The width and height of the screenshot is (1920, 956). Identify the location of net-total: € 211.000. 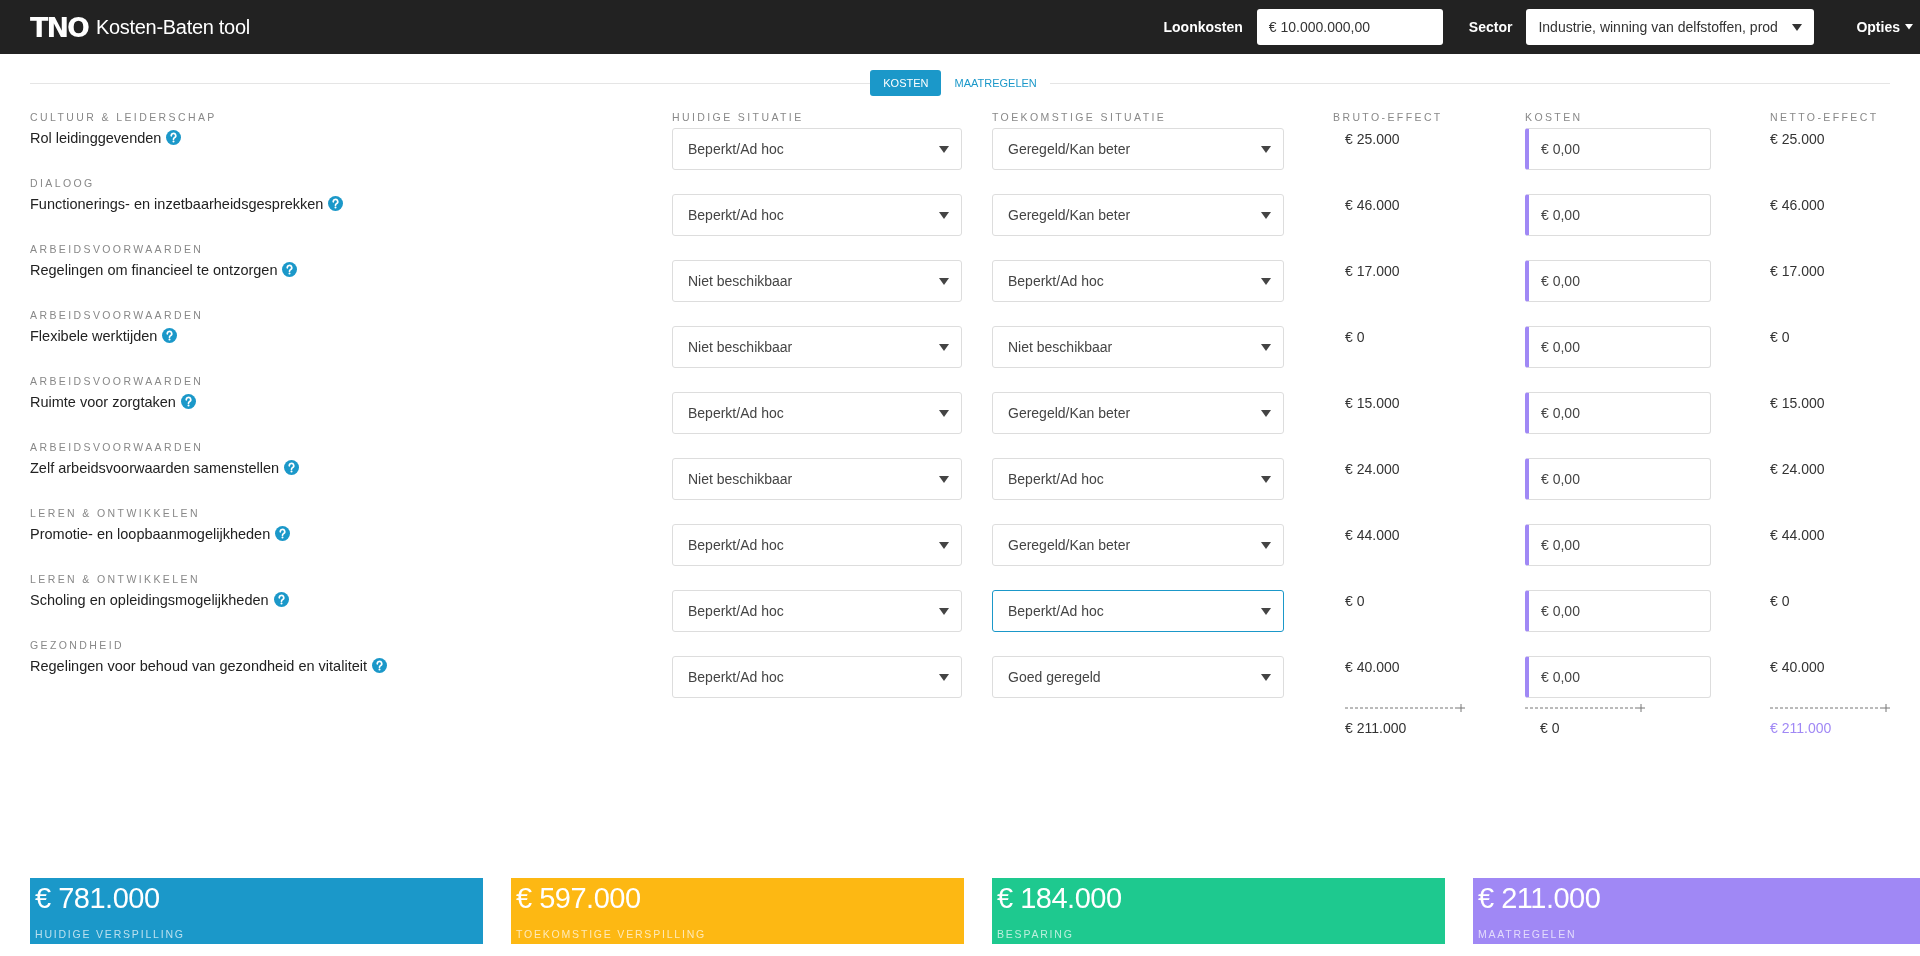
(1801, 728).